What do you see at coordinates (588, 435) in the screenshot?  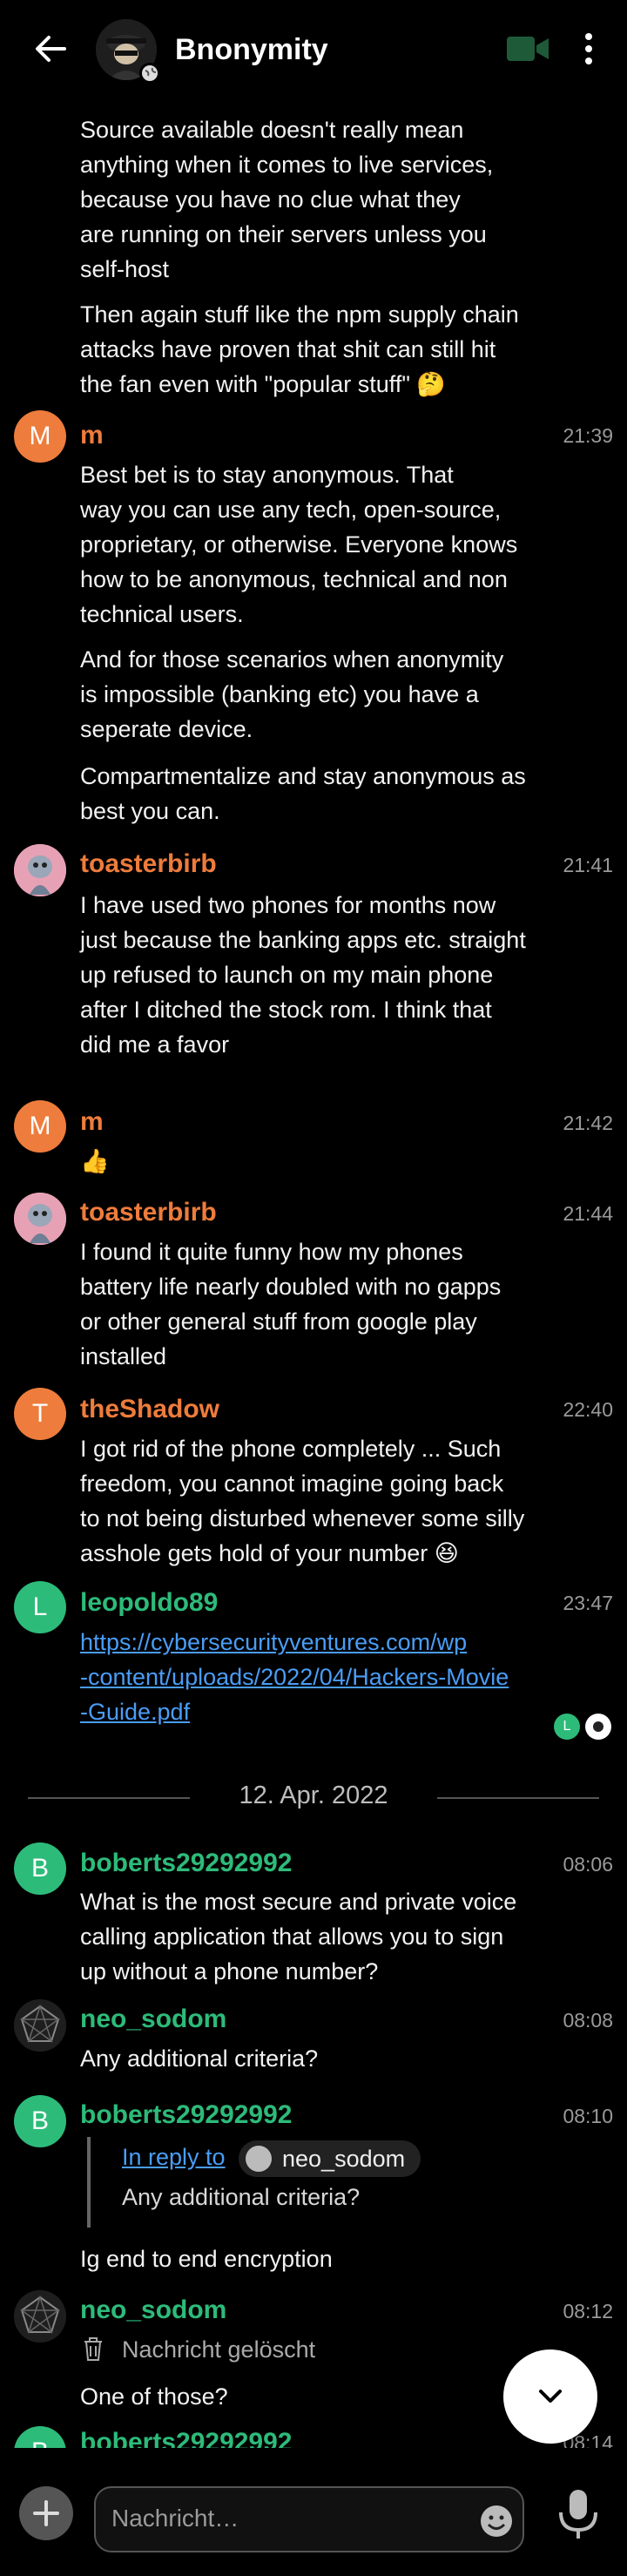 I see `timestamp: 21:39` at bounding box center [588, 435].